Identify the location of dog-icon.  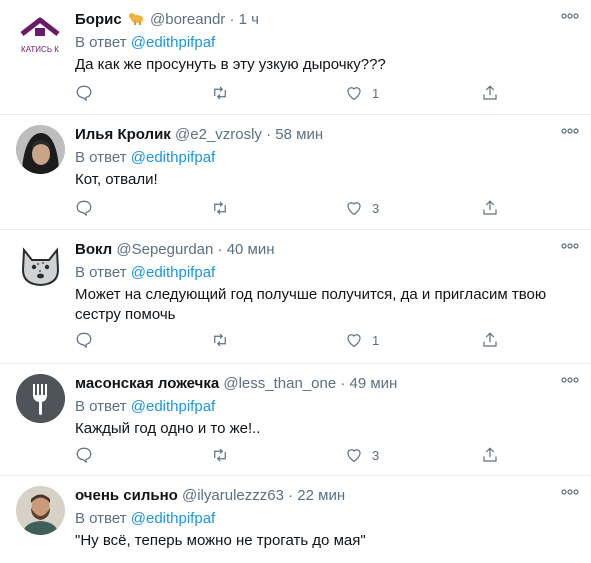
(136, 20).